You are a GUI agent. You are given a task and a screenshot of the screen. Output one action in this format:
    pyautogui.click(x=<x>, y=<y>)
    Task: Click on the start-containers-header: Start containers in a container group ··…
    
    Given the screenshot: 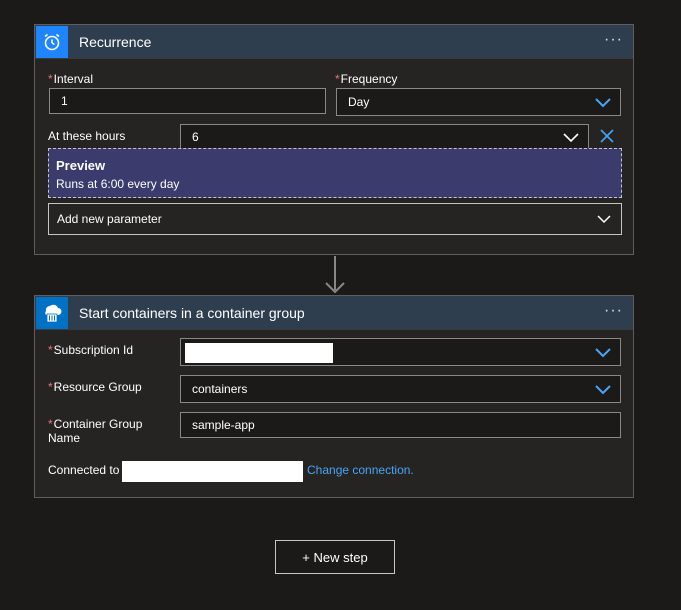 What is the action you would take?
    pyautogui.click(x=334, y=313)
    